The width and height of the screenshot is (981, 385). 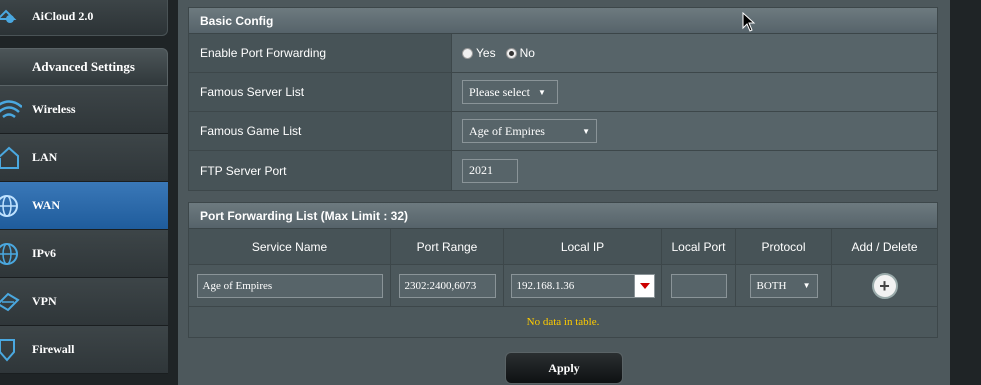 I want to click on select-value: BOTH, so click(x=771, y=285).